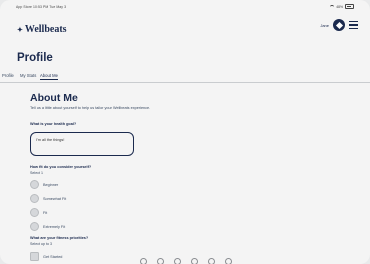  I want to click on app-header: ✦ Wellbeats Jane, so click(185, 26).